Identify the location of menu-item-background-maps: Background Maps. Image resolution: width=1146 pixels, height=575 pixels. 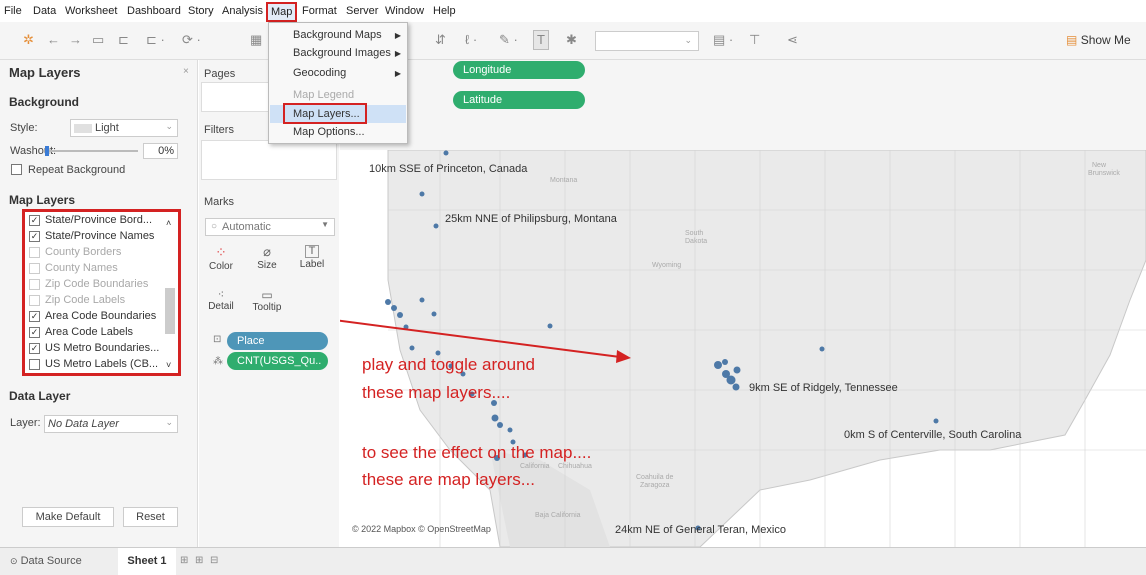
(348, 35).